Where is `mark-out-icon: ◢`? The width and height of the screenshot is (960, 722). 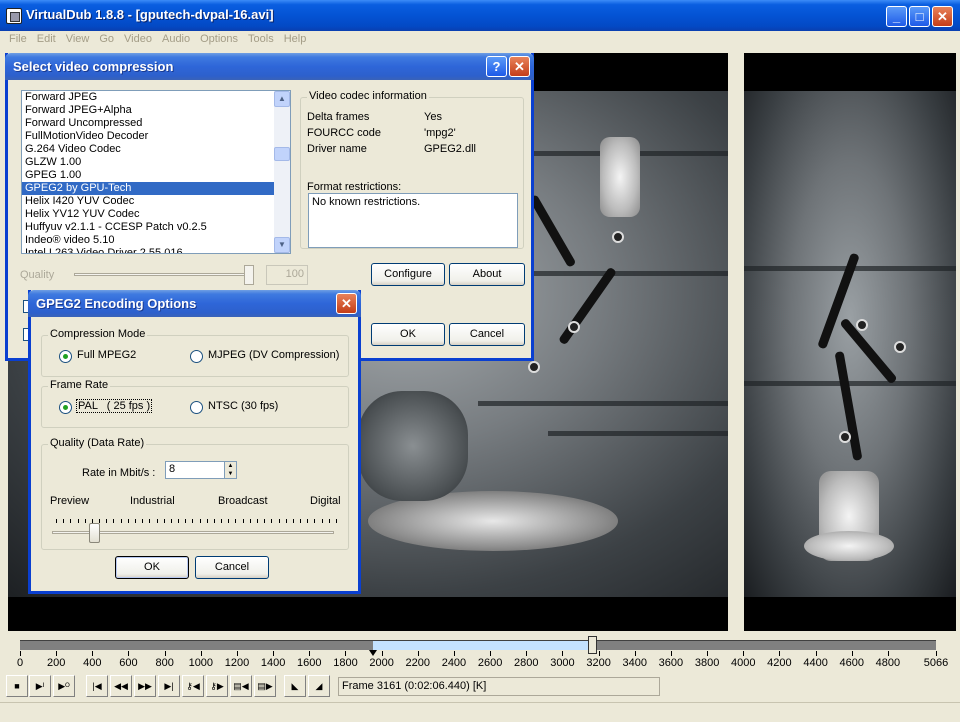
mark-out-icon: ◢ is located at coordinates (319, 686).